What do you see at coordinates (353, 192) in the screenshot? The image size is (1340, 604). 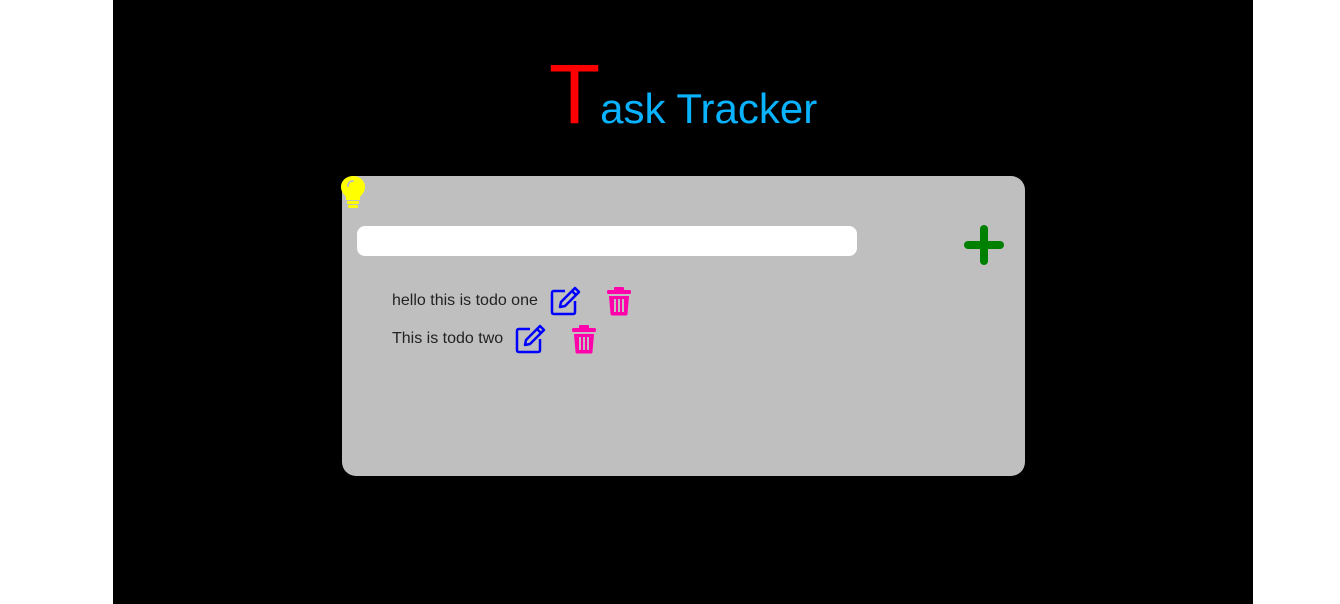 I see `lightbulb-icon` at bounding box center [353, 192].